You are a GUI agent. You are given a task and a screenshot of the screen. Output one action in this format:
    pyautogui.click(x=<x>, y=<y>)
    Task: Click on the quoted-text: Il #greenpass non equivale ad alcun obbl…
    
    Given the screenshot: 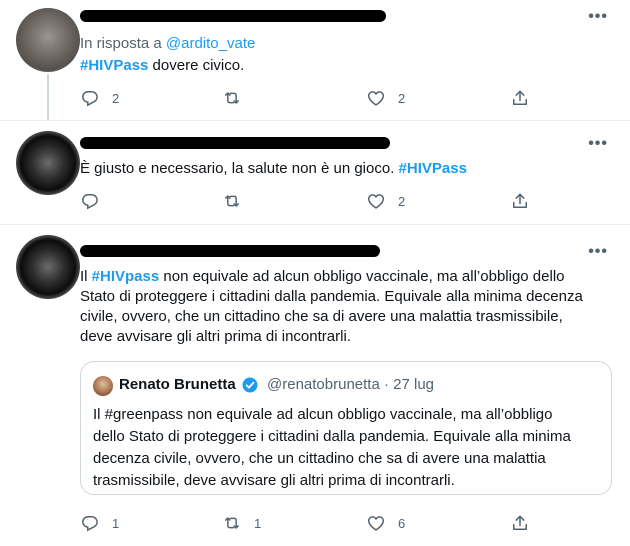 What is the action you would take?
    pyautogui.click(x=332, y=447)
    